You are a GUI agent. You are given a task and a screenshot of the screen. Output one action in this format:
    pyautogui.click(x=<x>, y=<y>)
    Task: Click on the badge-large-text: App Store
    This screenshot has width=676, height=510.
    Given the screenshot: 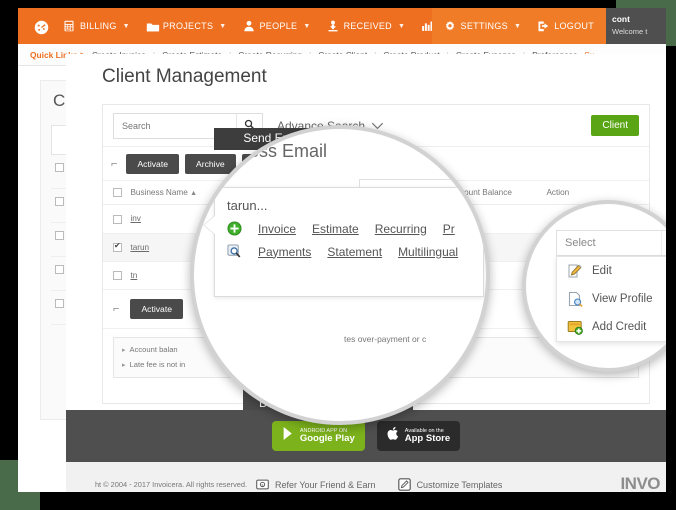 What is the action you would take?
    pyautogui.click(x=427, y=438)
    